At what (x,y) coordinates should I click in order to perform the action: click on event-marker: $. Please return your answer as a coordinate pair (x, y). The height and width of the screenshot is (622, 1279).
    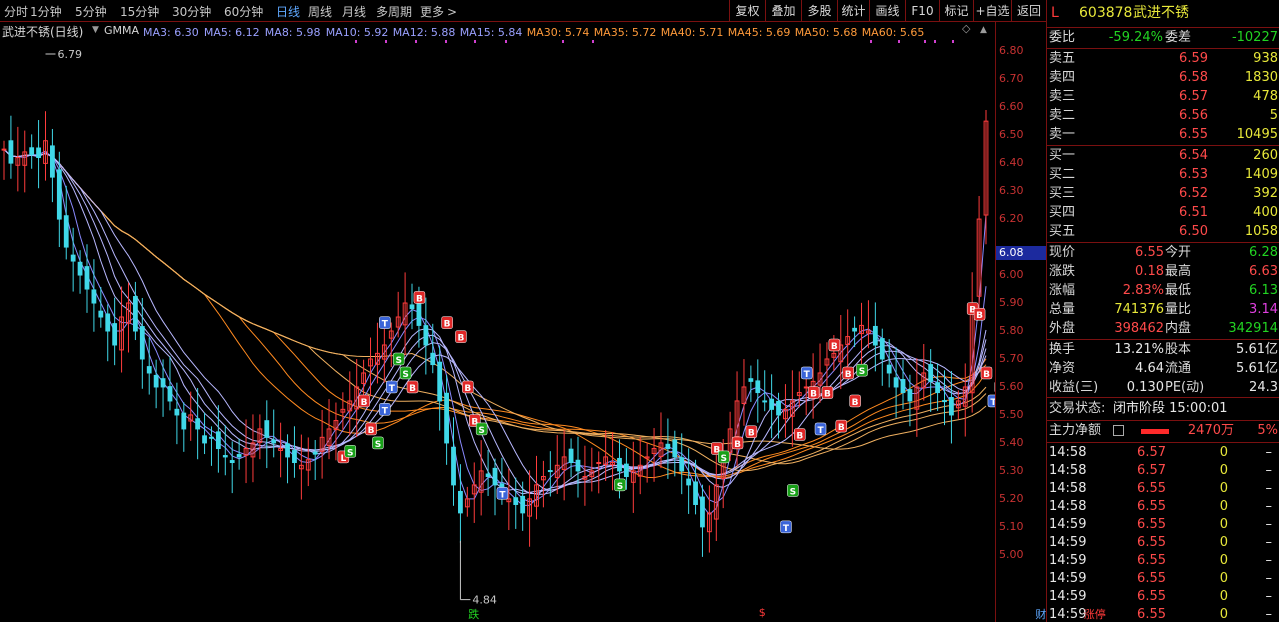
    Looking at the image, I should click on (762, 612).